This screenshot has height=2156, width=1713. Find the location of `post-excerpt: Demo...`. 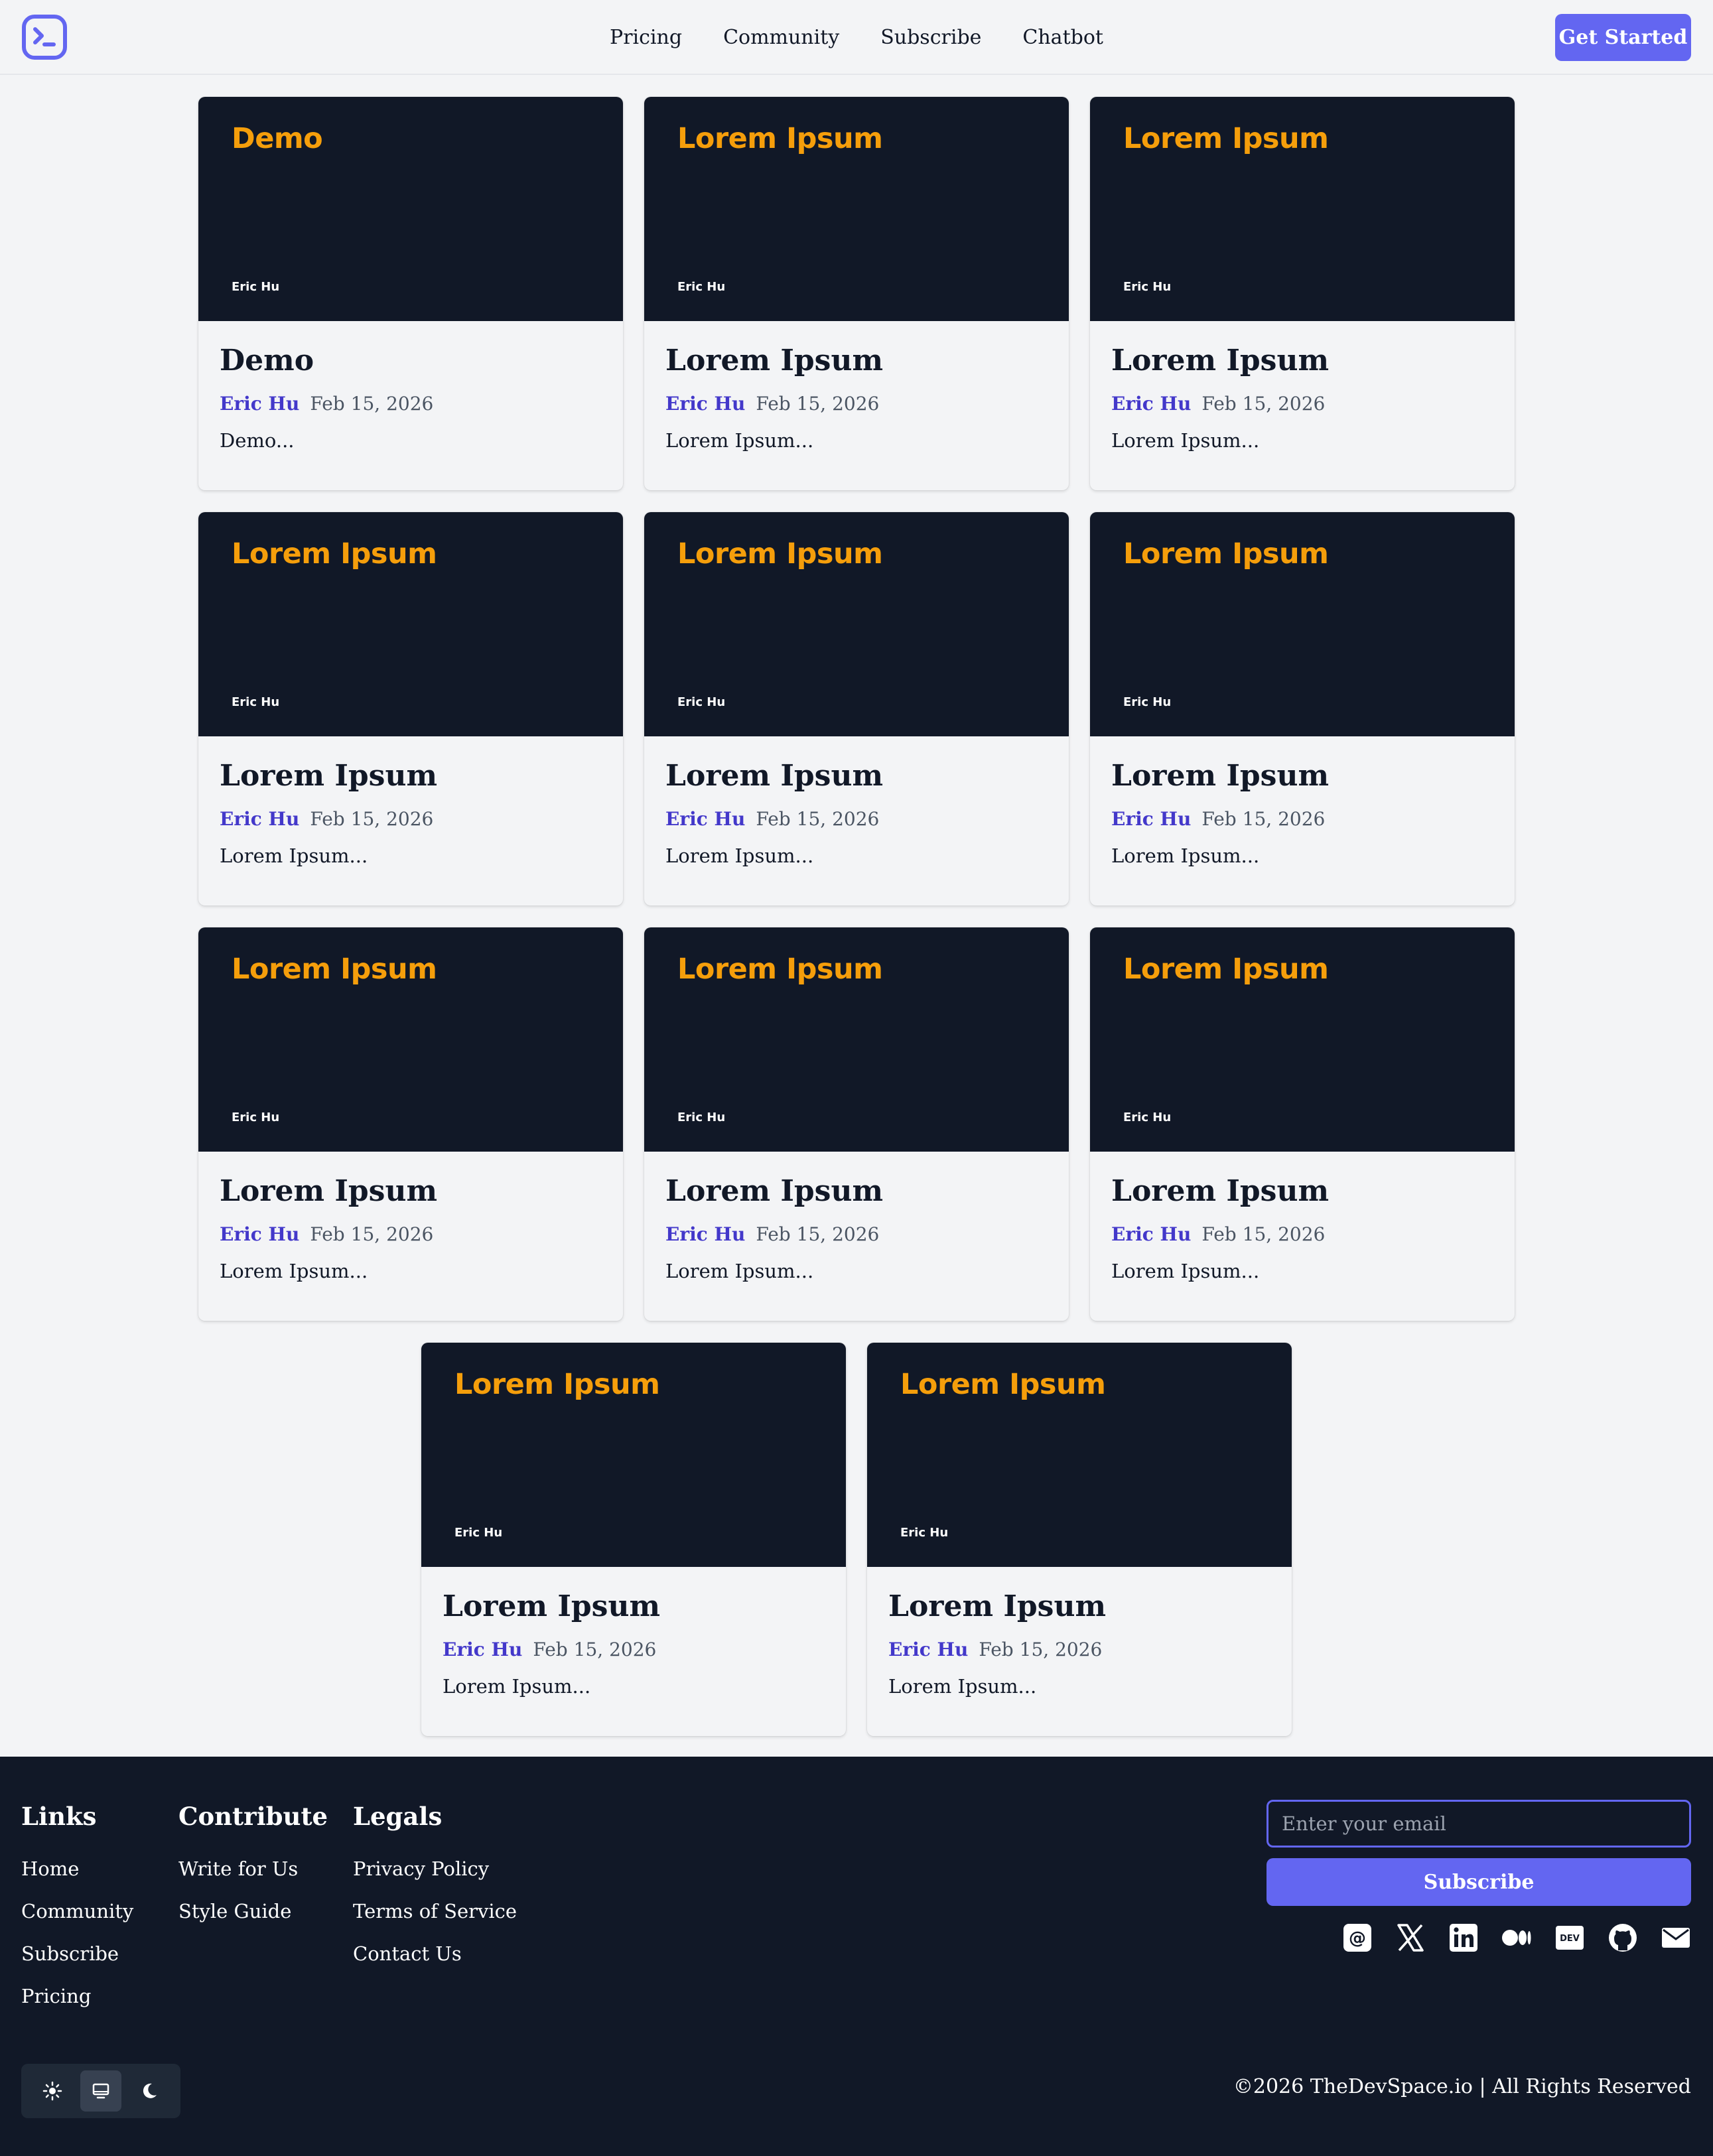

post-excerpt: Demo... is located at coordinates (257, 440).